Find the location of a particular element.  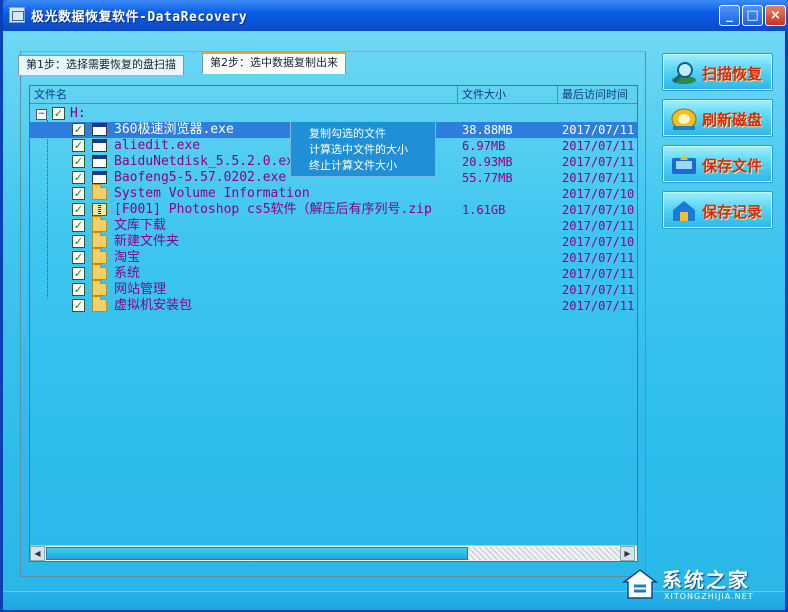

app-icon is located at coordinates (17, 15).